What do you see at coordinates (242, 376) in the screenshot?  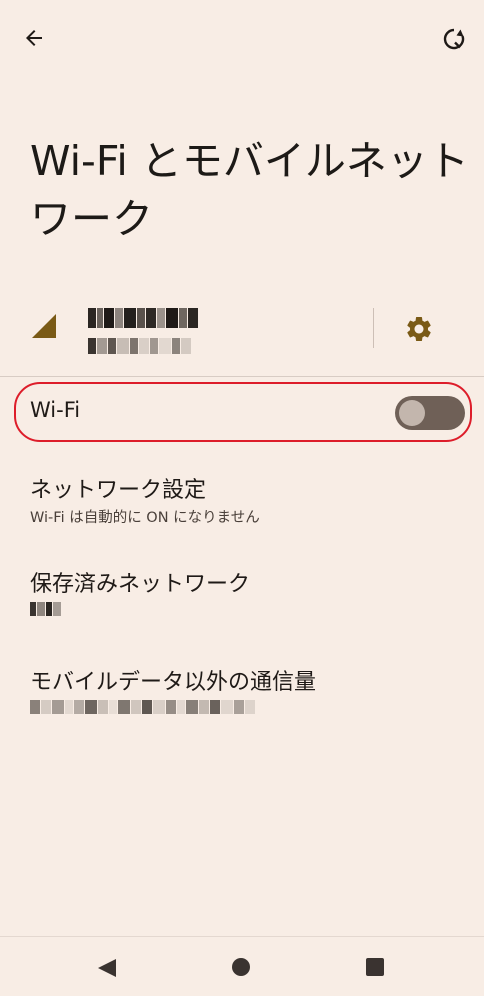 I see `section-divider` at bounding box center [242, 376].